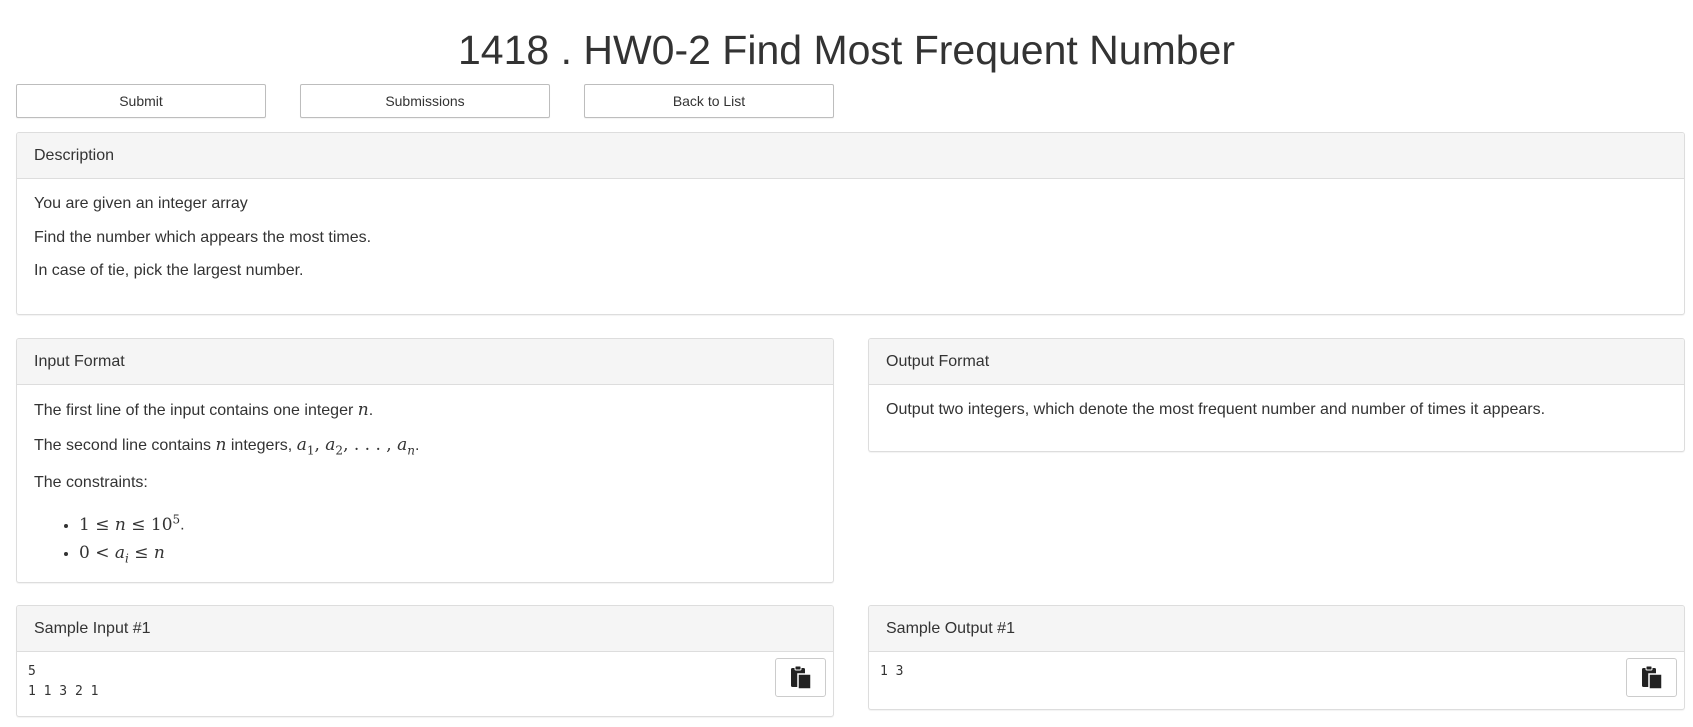  Describe the element at coordinates (447, 522) in the screenshot. I see `constraint-item: 1 ≤ n ≤ 105.` at that location.